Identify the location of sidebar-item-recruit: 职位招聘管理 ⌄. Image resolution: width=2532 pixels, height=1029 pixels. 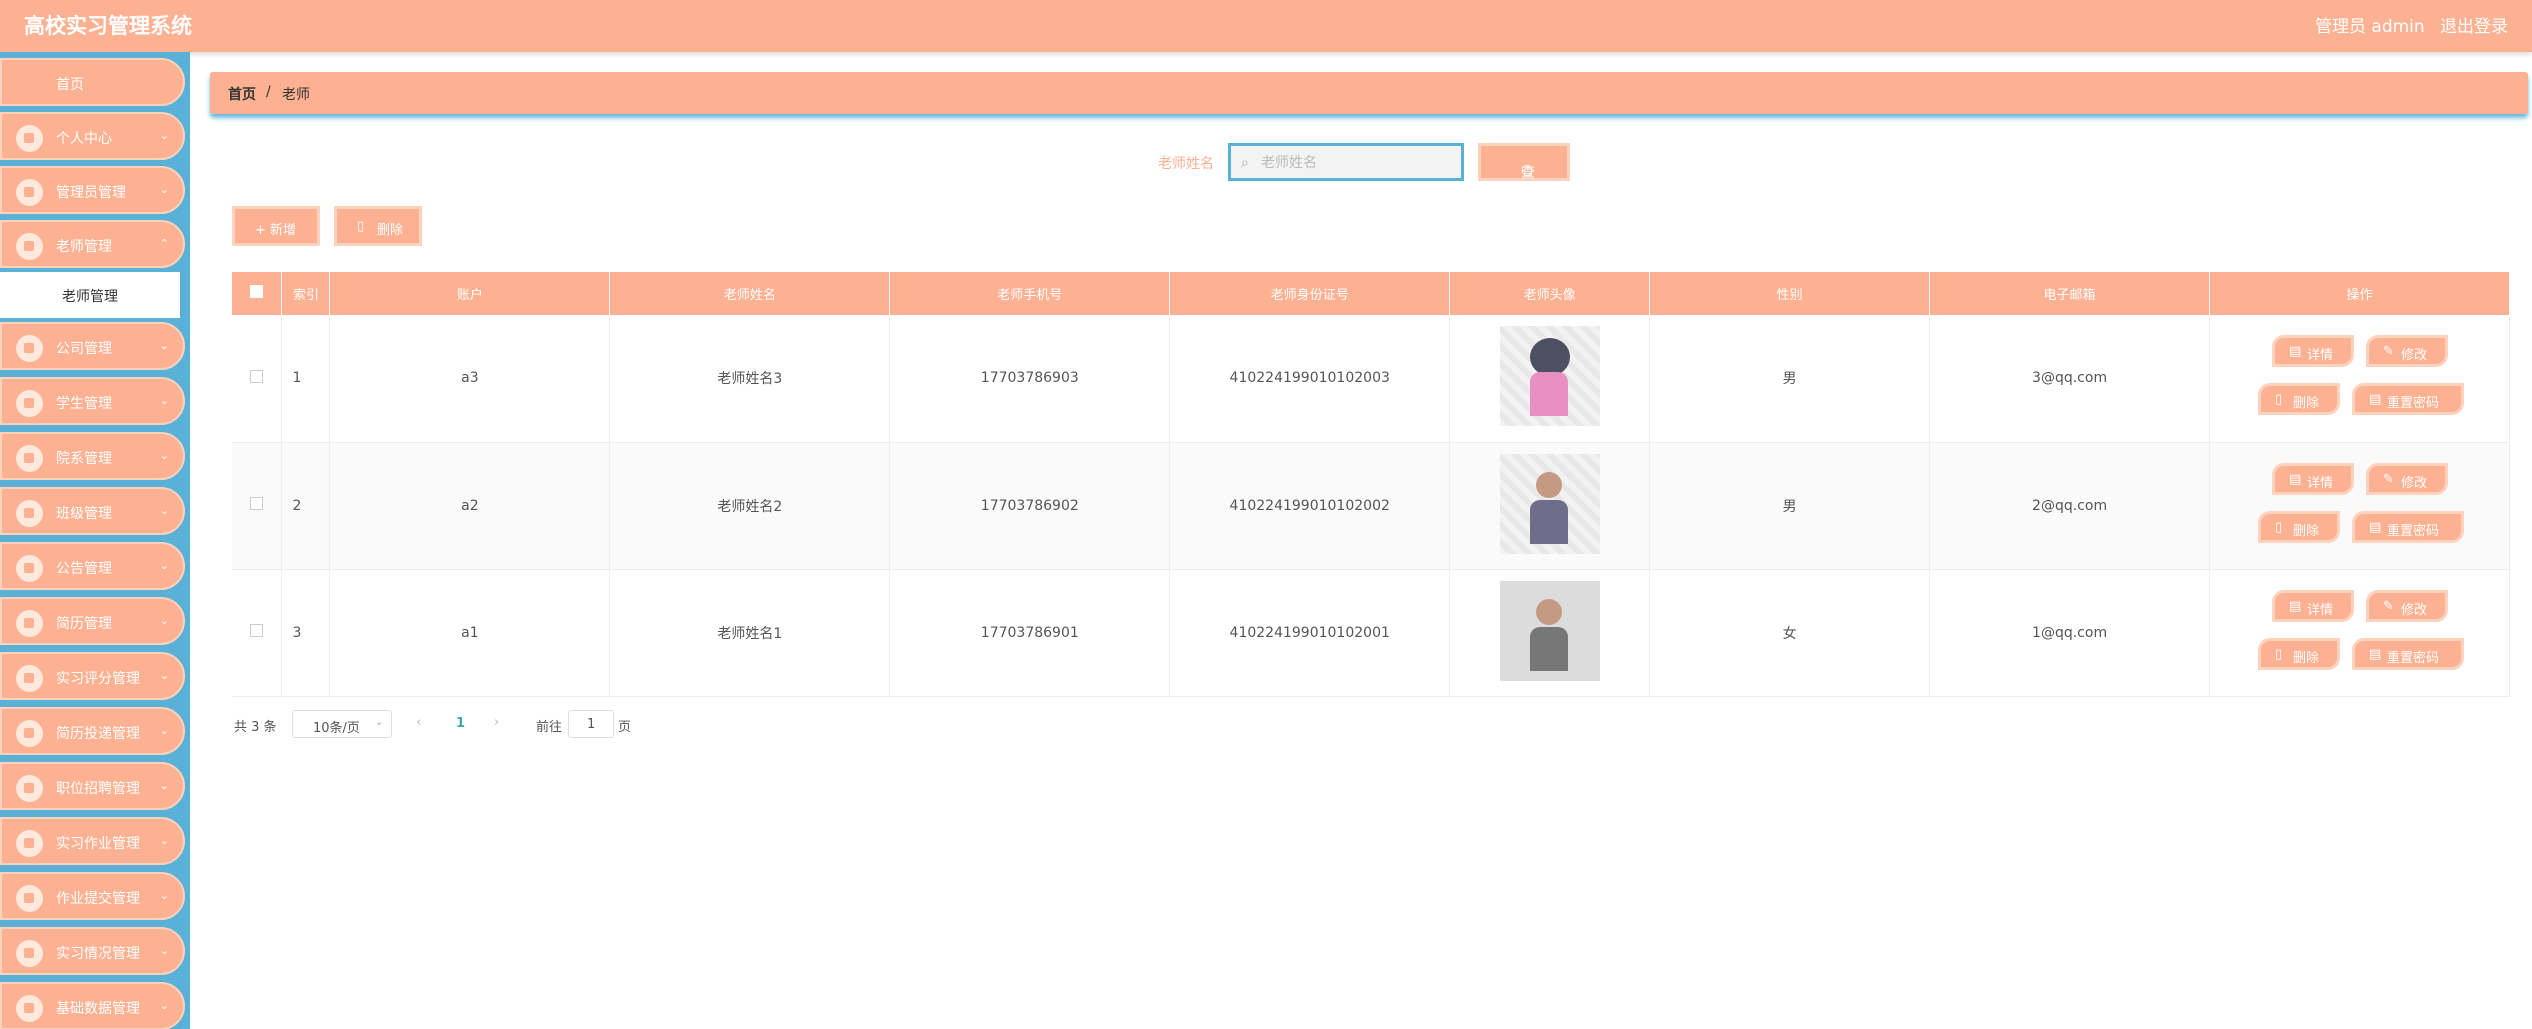
(92, 786).